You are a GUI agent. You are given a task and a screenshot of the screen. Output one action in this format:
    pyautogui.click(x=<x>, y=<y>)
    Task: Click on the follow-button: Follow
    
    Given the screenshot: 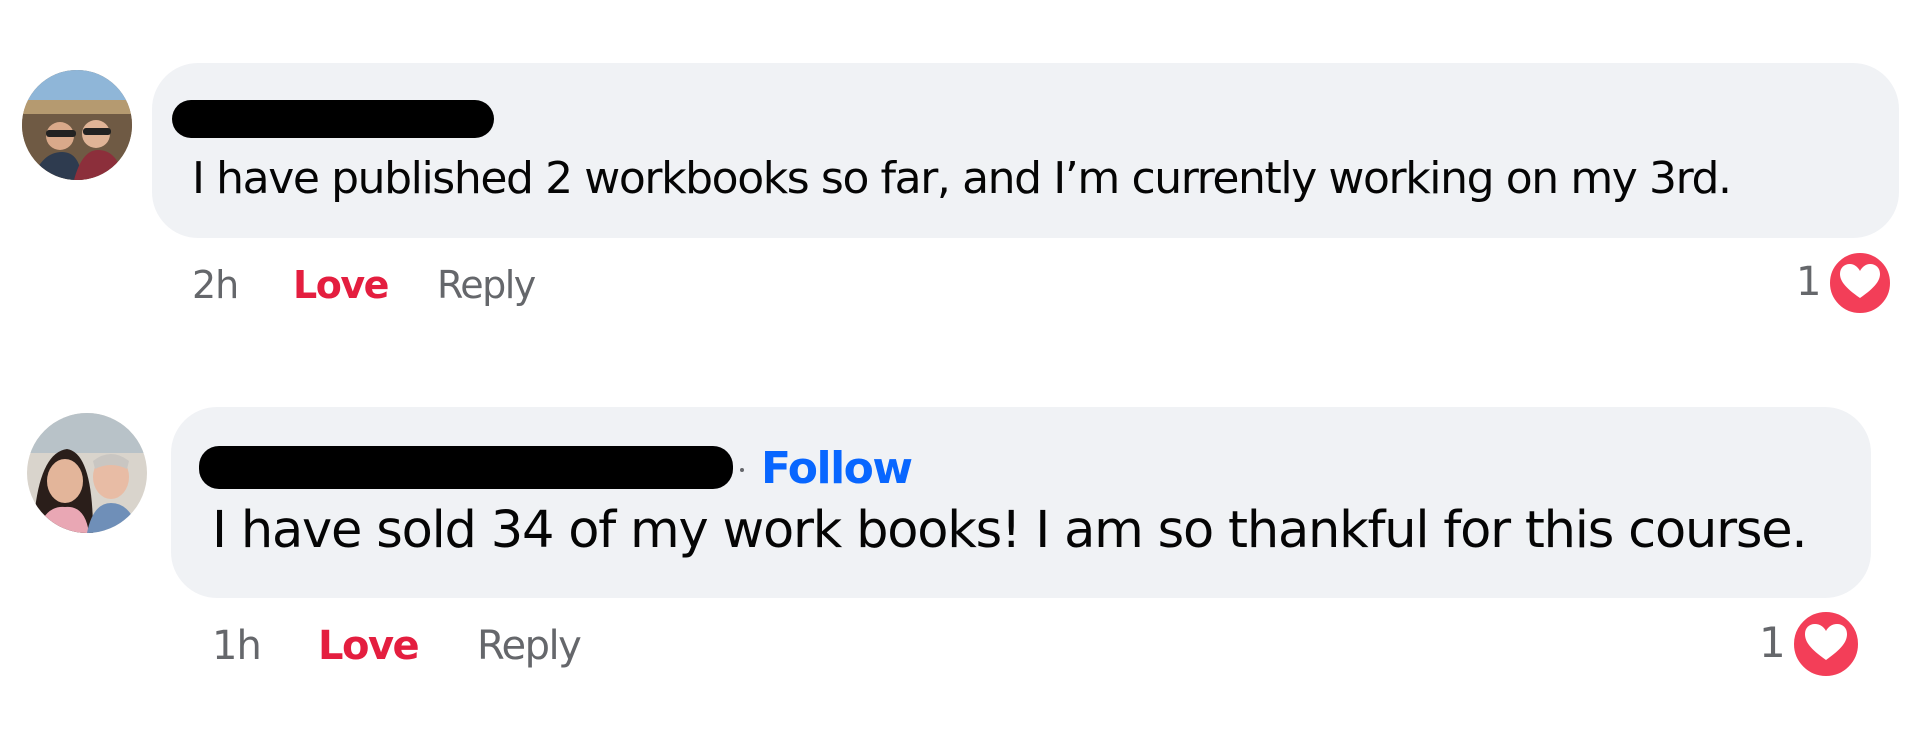 What is the action you would take?
    pyautogui.click(x=837, y=469)
    